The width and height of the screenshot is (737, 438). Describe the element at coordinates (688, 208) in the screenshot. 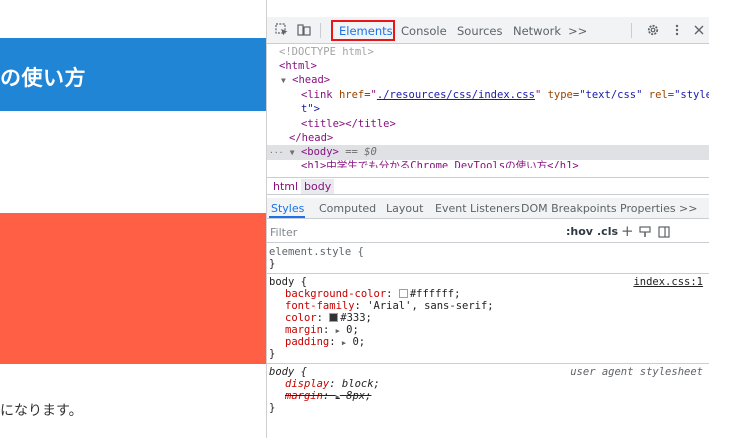

I see `more-subtabs-button: >>` at that location.